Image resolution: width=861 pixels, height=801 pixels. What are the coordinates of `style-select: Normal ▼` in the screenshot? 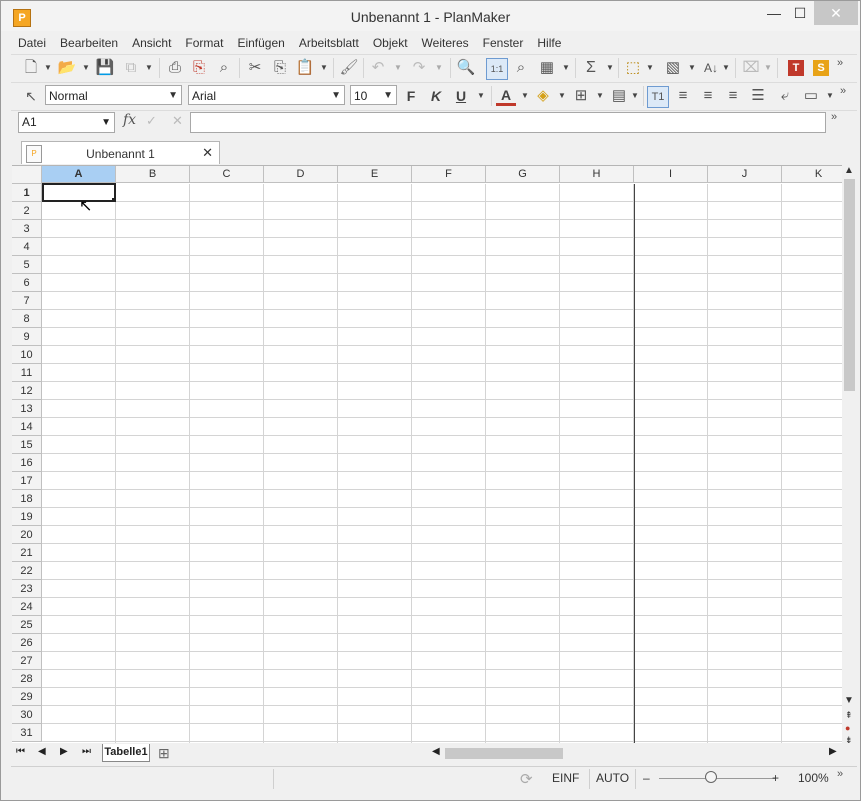 It's located at (113, 95).